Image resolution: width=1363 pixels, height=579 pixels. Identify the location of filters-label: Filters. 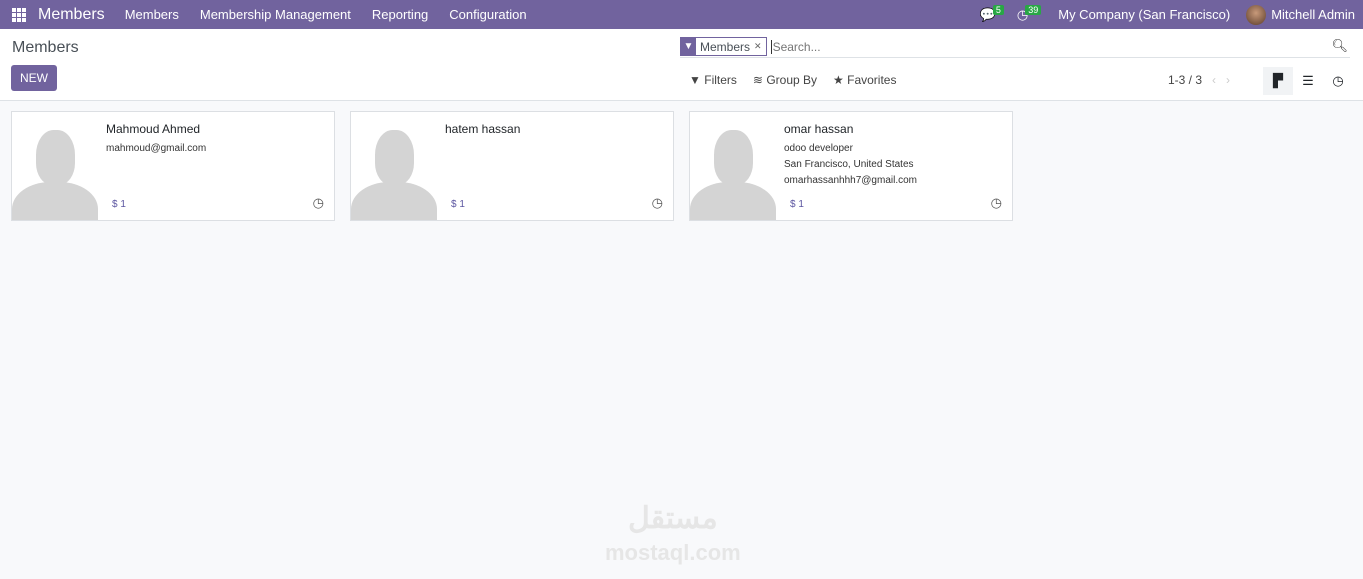
(720, 80).